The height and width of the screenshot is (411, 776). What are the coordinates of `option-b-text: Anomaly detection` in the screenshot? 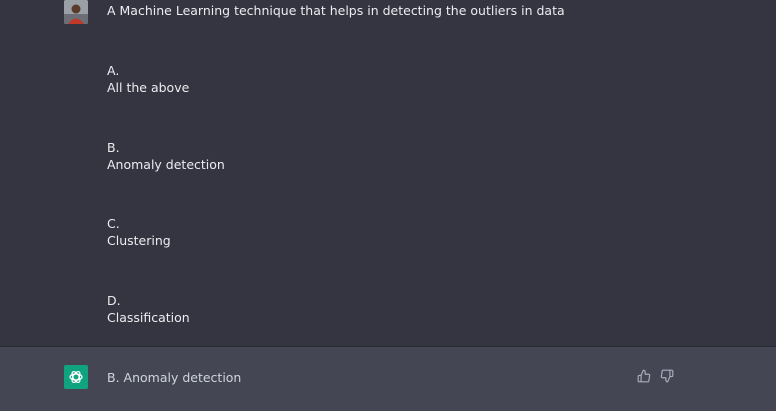 It's located at (166, 164).